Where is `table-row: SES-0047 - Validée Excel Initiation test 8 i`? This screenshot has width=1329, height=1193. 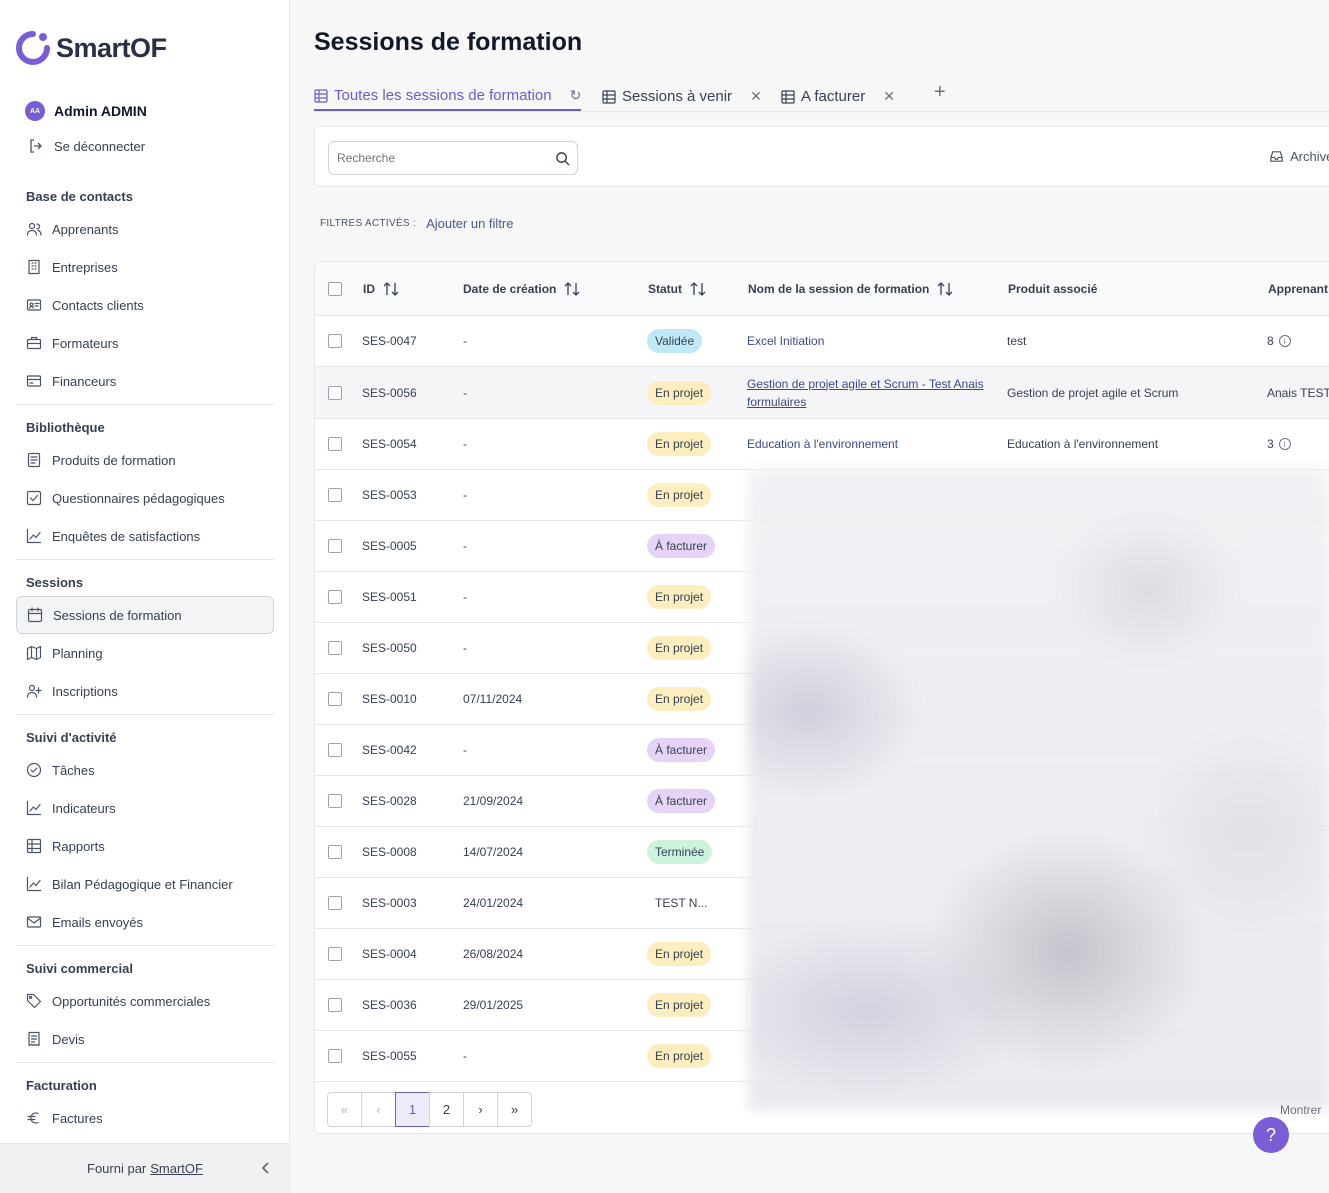
table-row: SES-0047 - Validée Excel Initiation test 8 i is located at coordinates (822, 341).